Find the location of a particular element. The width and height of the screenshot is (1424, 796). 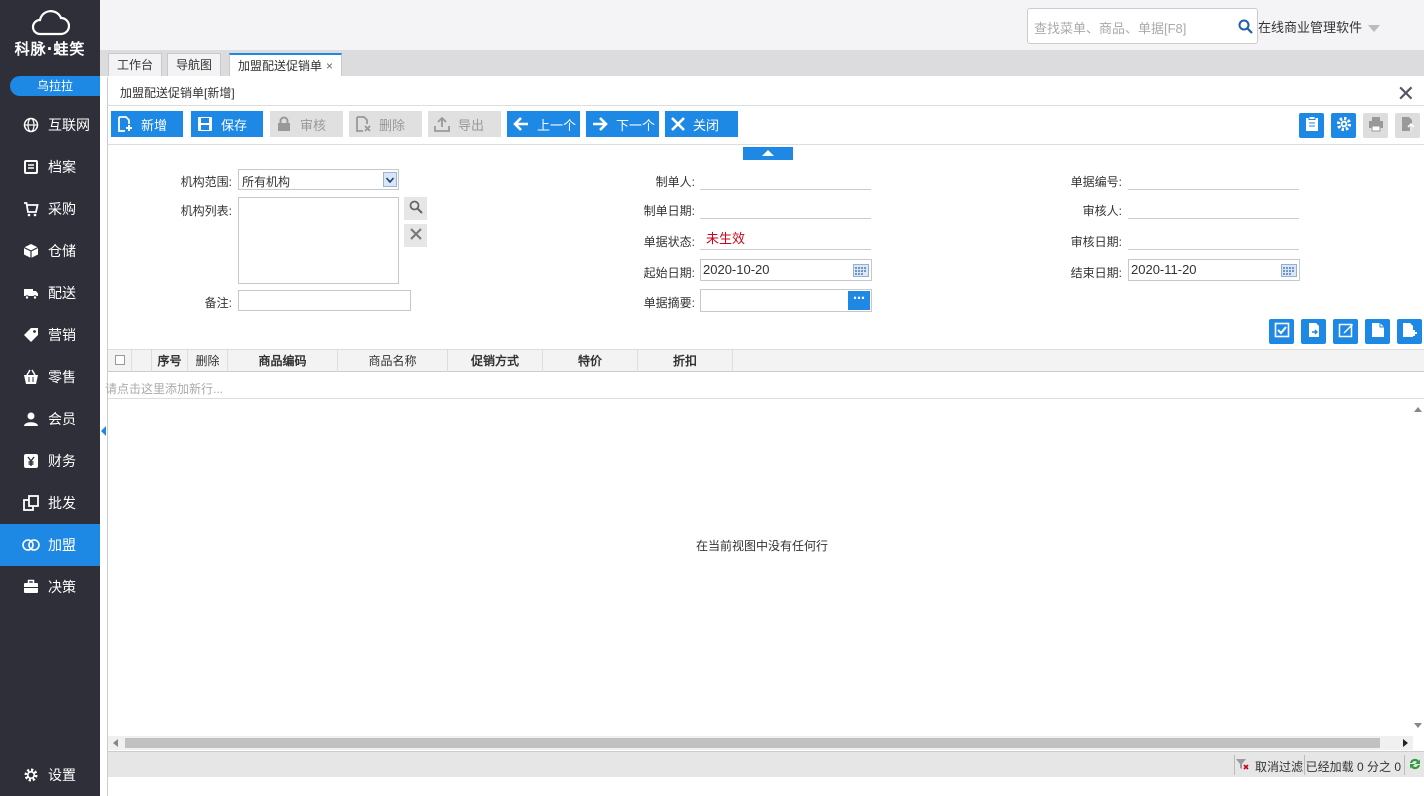

edit-button is located at coordinates (1345, 331).